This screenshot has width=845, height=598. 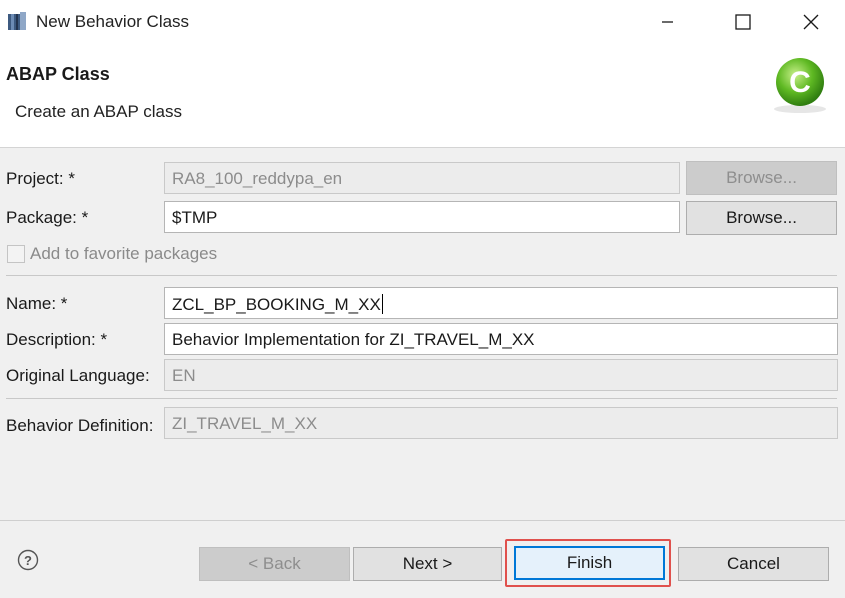 I want to click on help-icon: ?, so click(x=28, y=560).